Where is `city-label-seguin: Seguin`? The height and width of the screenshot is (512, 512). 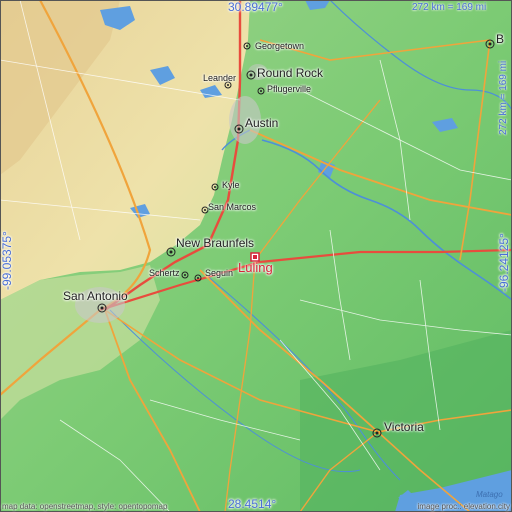 city-label-seguin: Seguin is located at coordinates (219, 273).